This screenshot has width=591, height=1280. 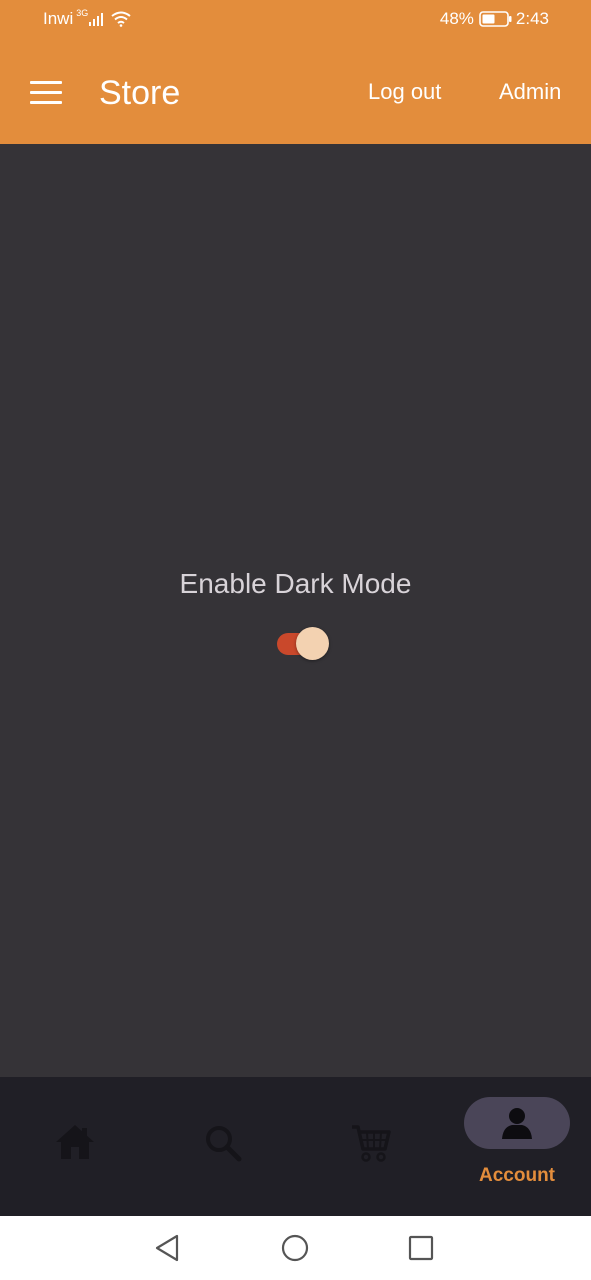 What do you see at coordinates (530, 92) in the screenshot?
I see `admin-button: Admin` at bounding box center [530, 92].